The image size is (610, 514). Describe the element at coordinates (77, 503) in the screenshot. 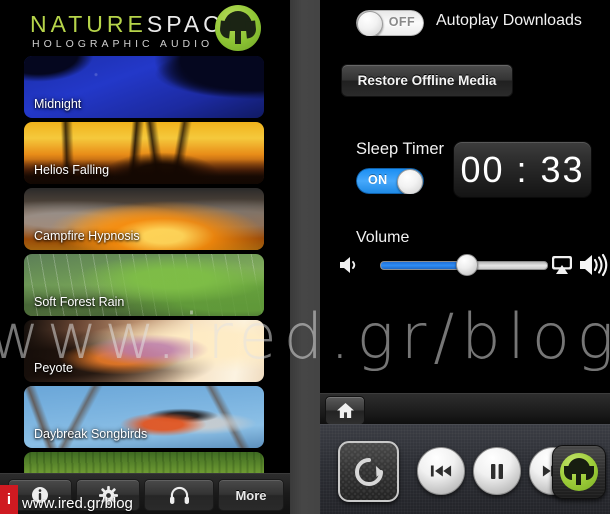

I see `watermark-url: www.ired.gr/blog` at that location.